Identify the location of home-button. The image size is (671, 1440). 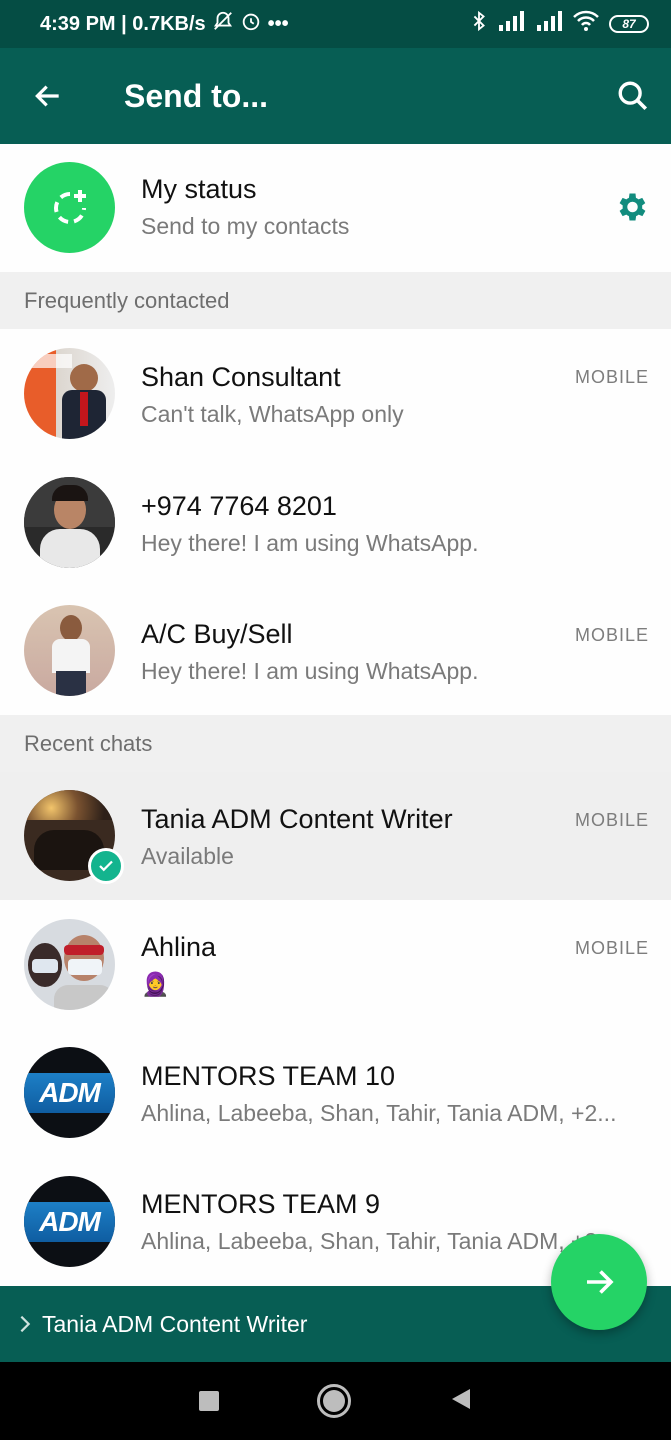
(334, 1401).